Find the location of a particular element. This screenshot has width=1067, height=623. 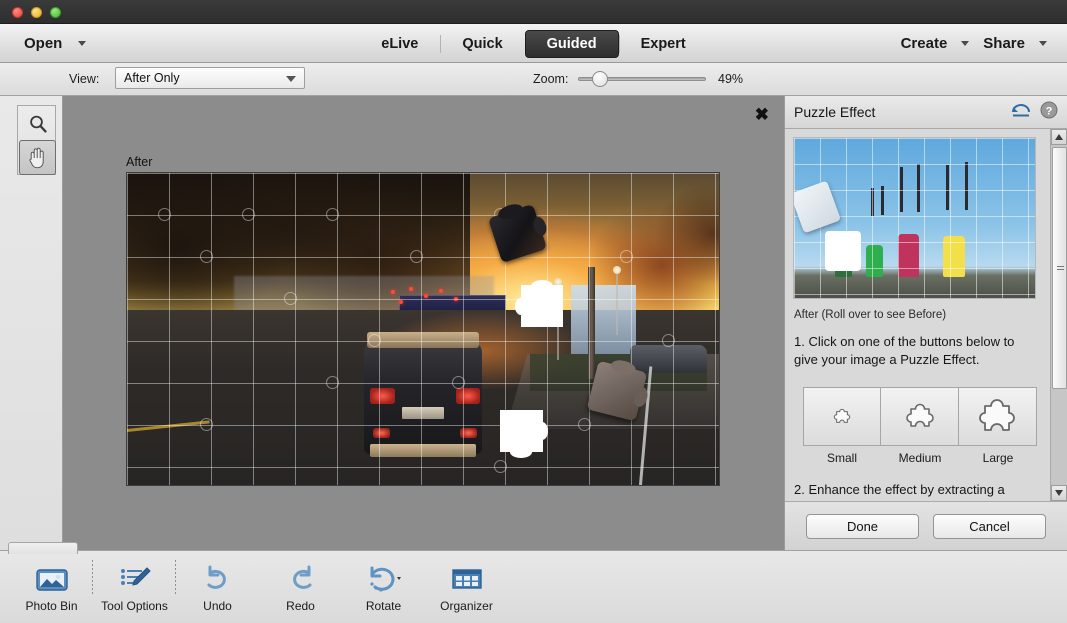

after-label: After is located at coordinates (139, 162).